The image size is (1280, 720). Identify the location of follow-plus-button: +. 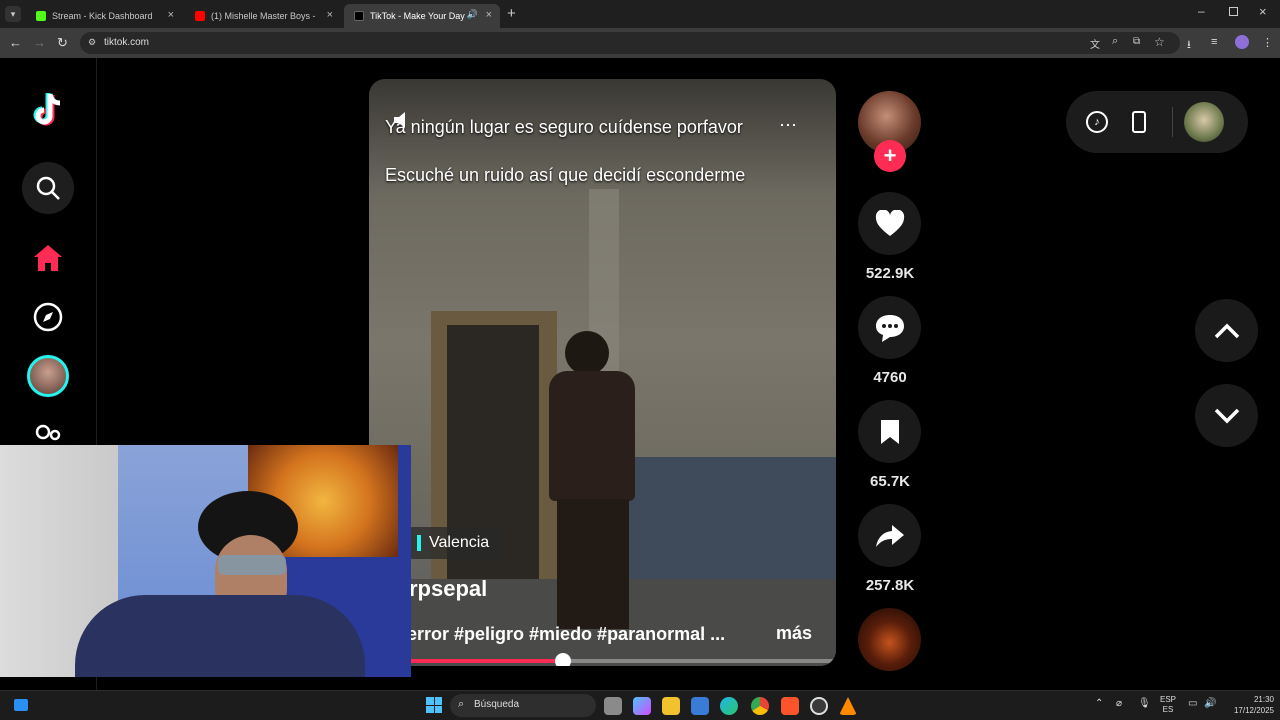
(890, 156).